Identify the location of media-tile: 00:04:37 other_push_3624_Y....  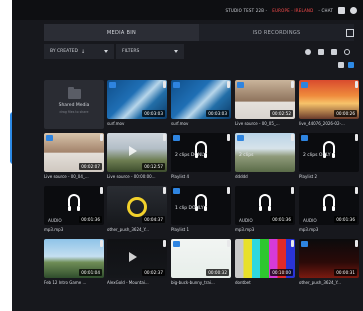
(137, 210).